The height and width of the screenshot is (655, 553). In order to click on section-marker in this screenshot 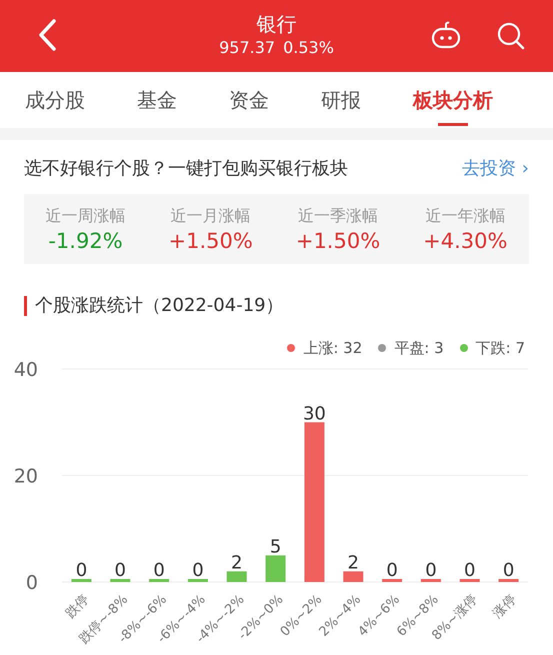, I will do `click(25, 306)`.